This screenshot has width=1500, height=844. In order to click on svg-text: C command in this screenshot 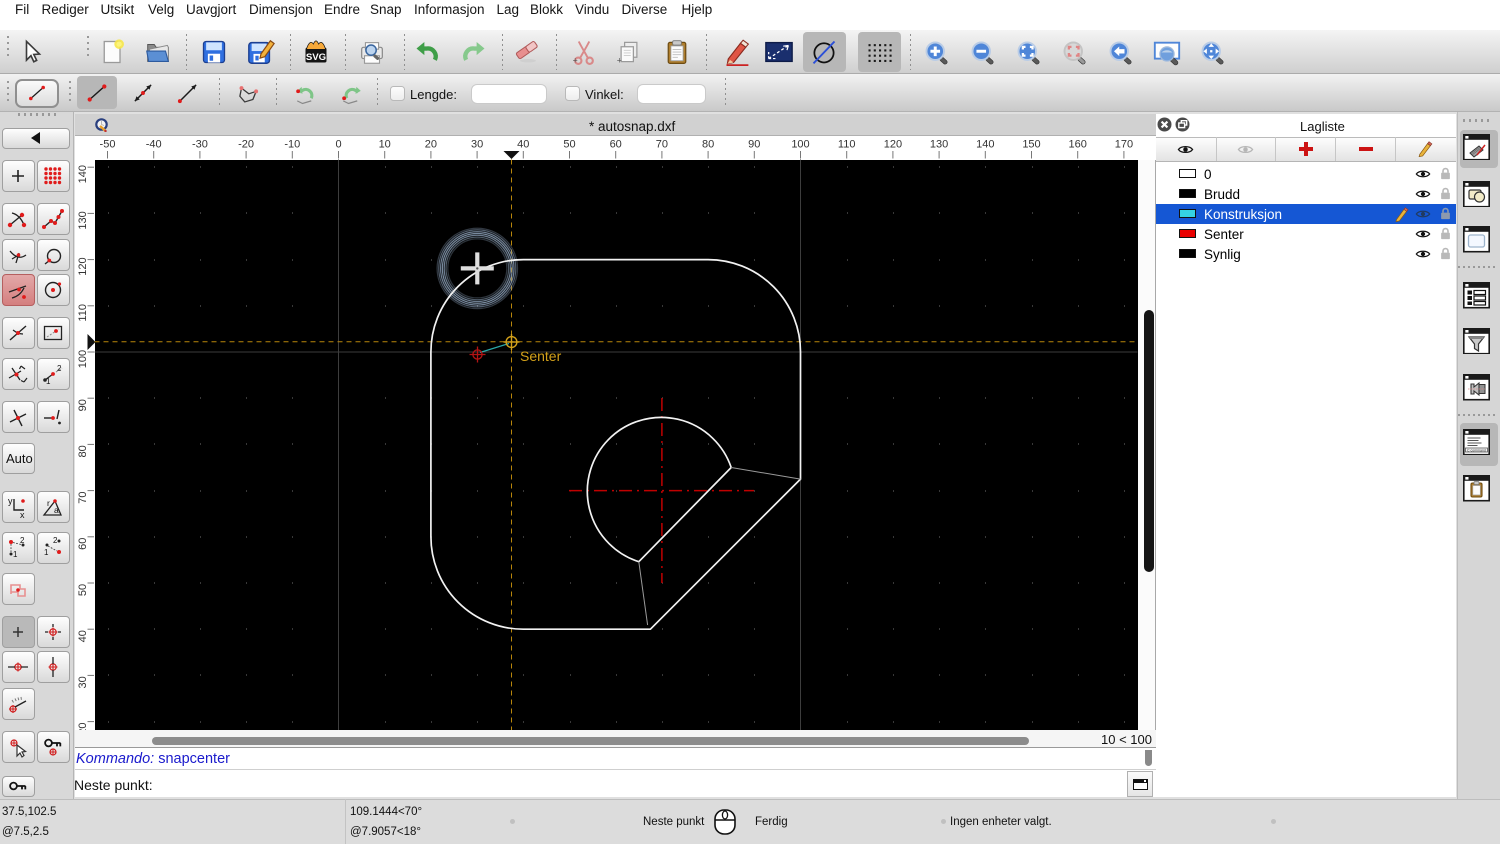, I will do `click(1476, 450)`.